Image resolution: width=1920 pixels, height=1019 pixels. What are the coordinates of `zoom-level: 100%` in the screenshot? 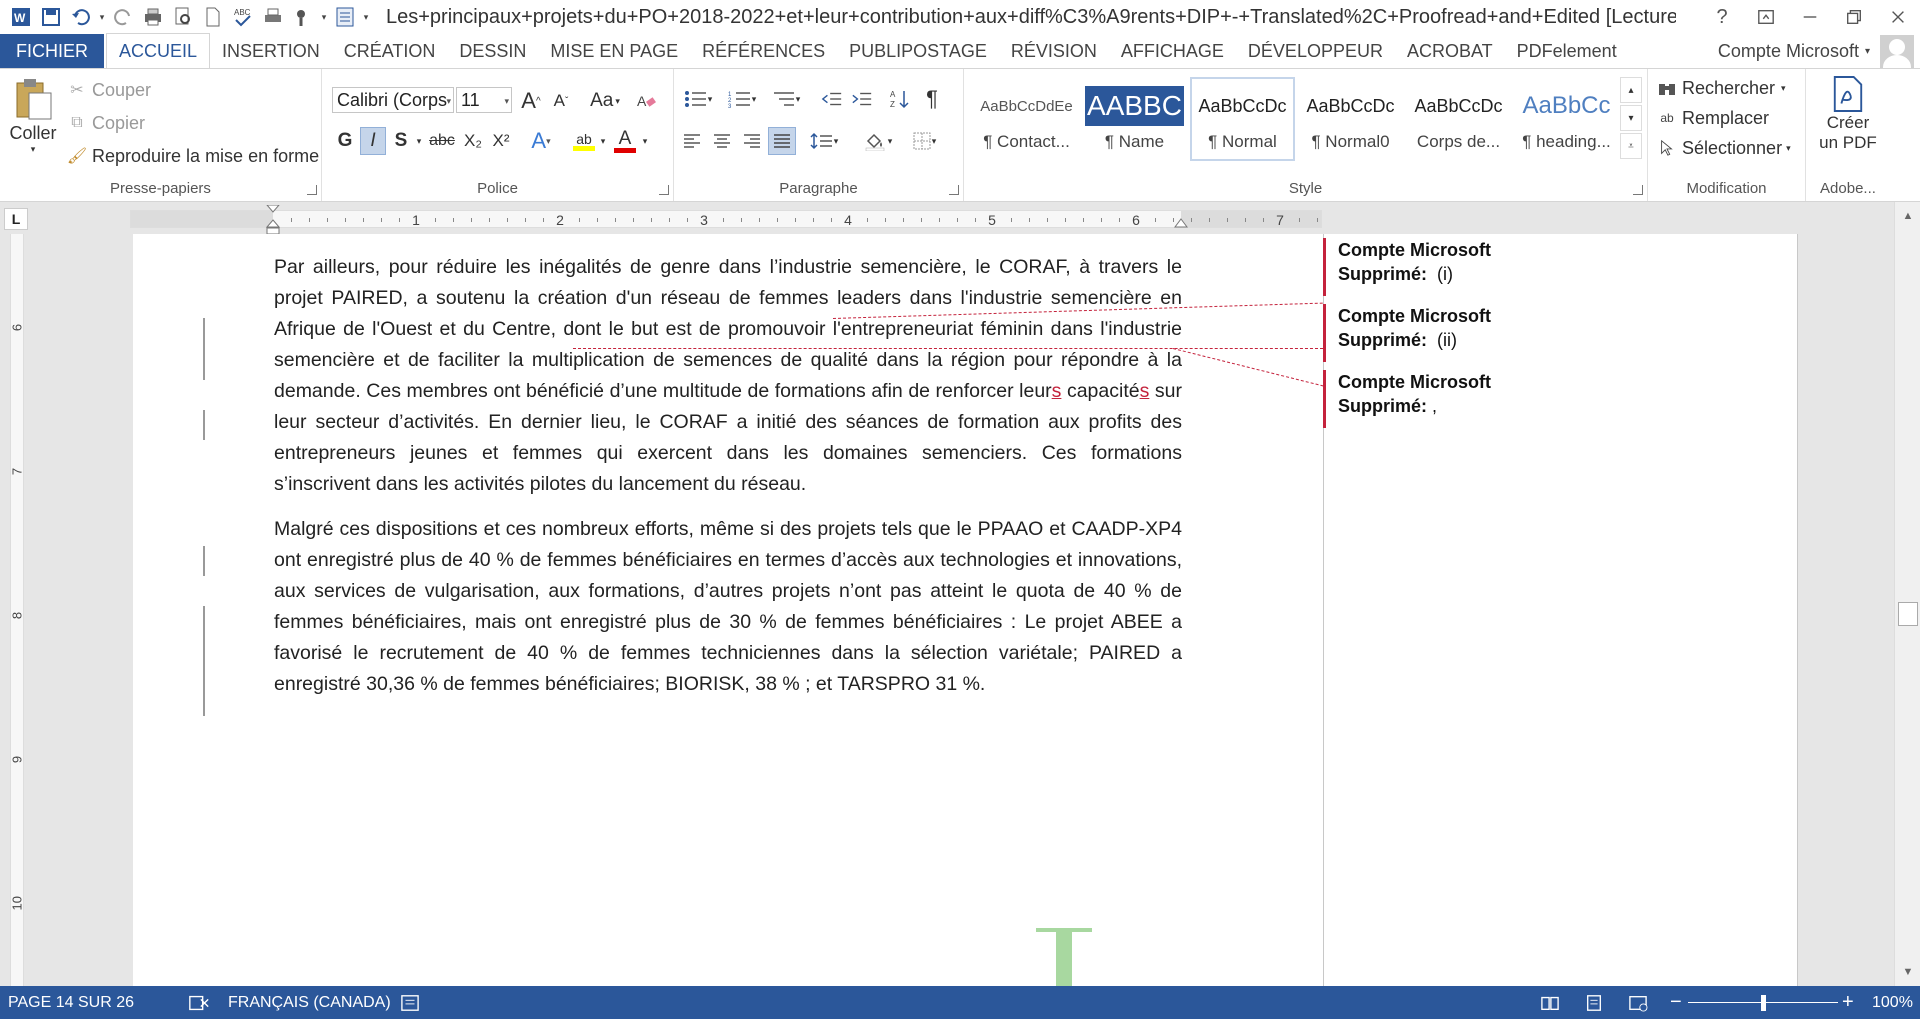 It's located at (1892, 1002).